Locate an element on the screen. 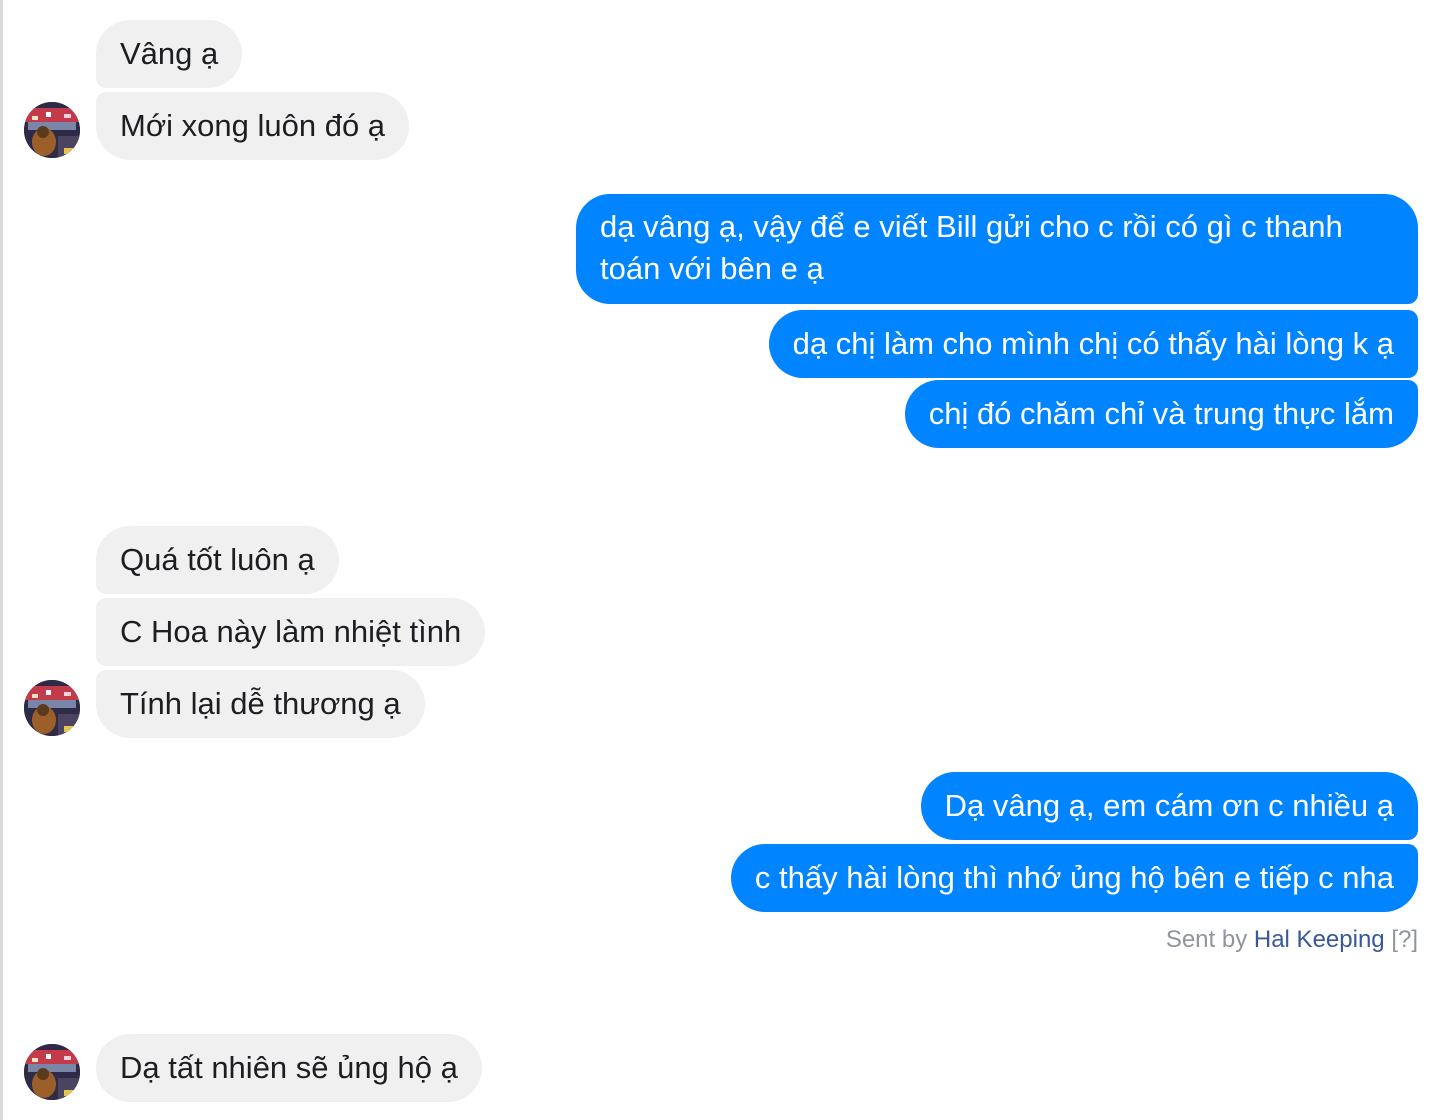  message-bubble-incoming: Tính lại dễ thương ạ is located at coordinates (260, 704).